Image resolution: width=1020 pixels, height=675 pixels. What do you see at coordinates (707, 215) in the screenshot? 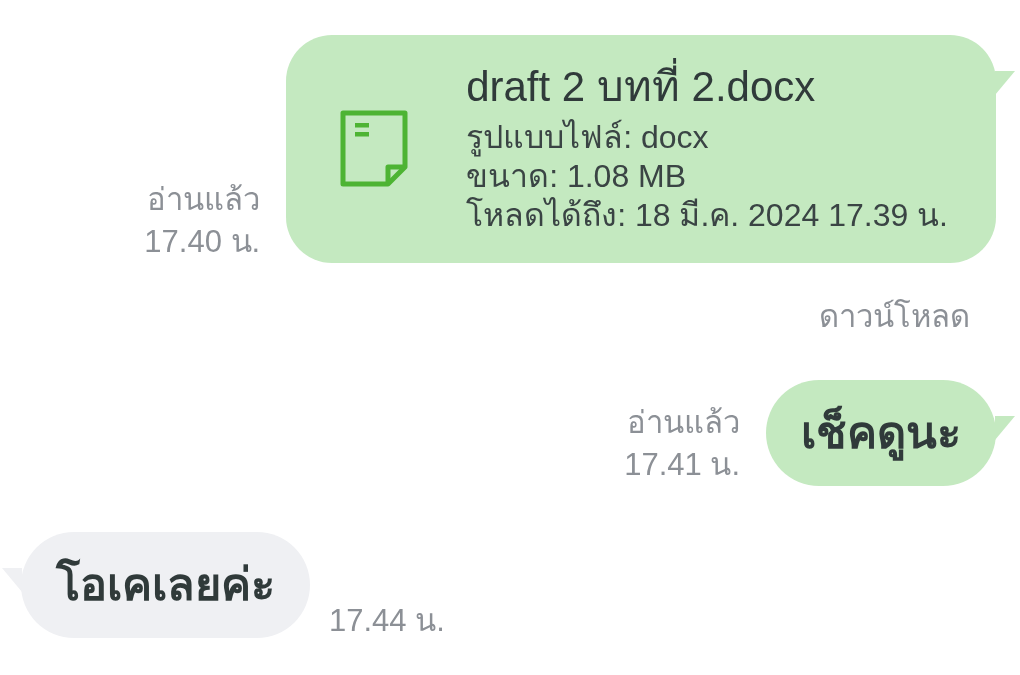
I see `file-detail: โหลดได้ถึง: 18 มี.ค. 2024 17.39 น.` at bounding box center [707, 215].